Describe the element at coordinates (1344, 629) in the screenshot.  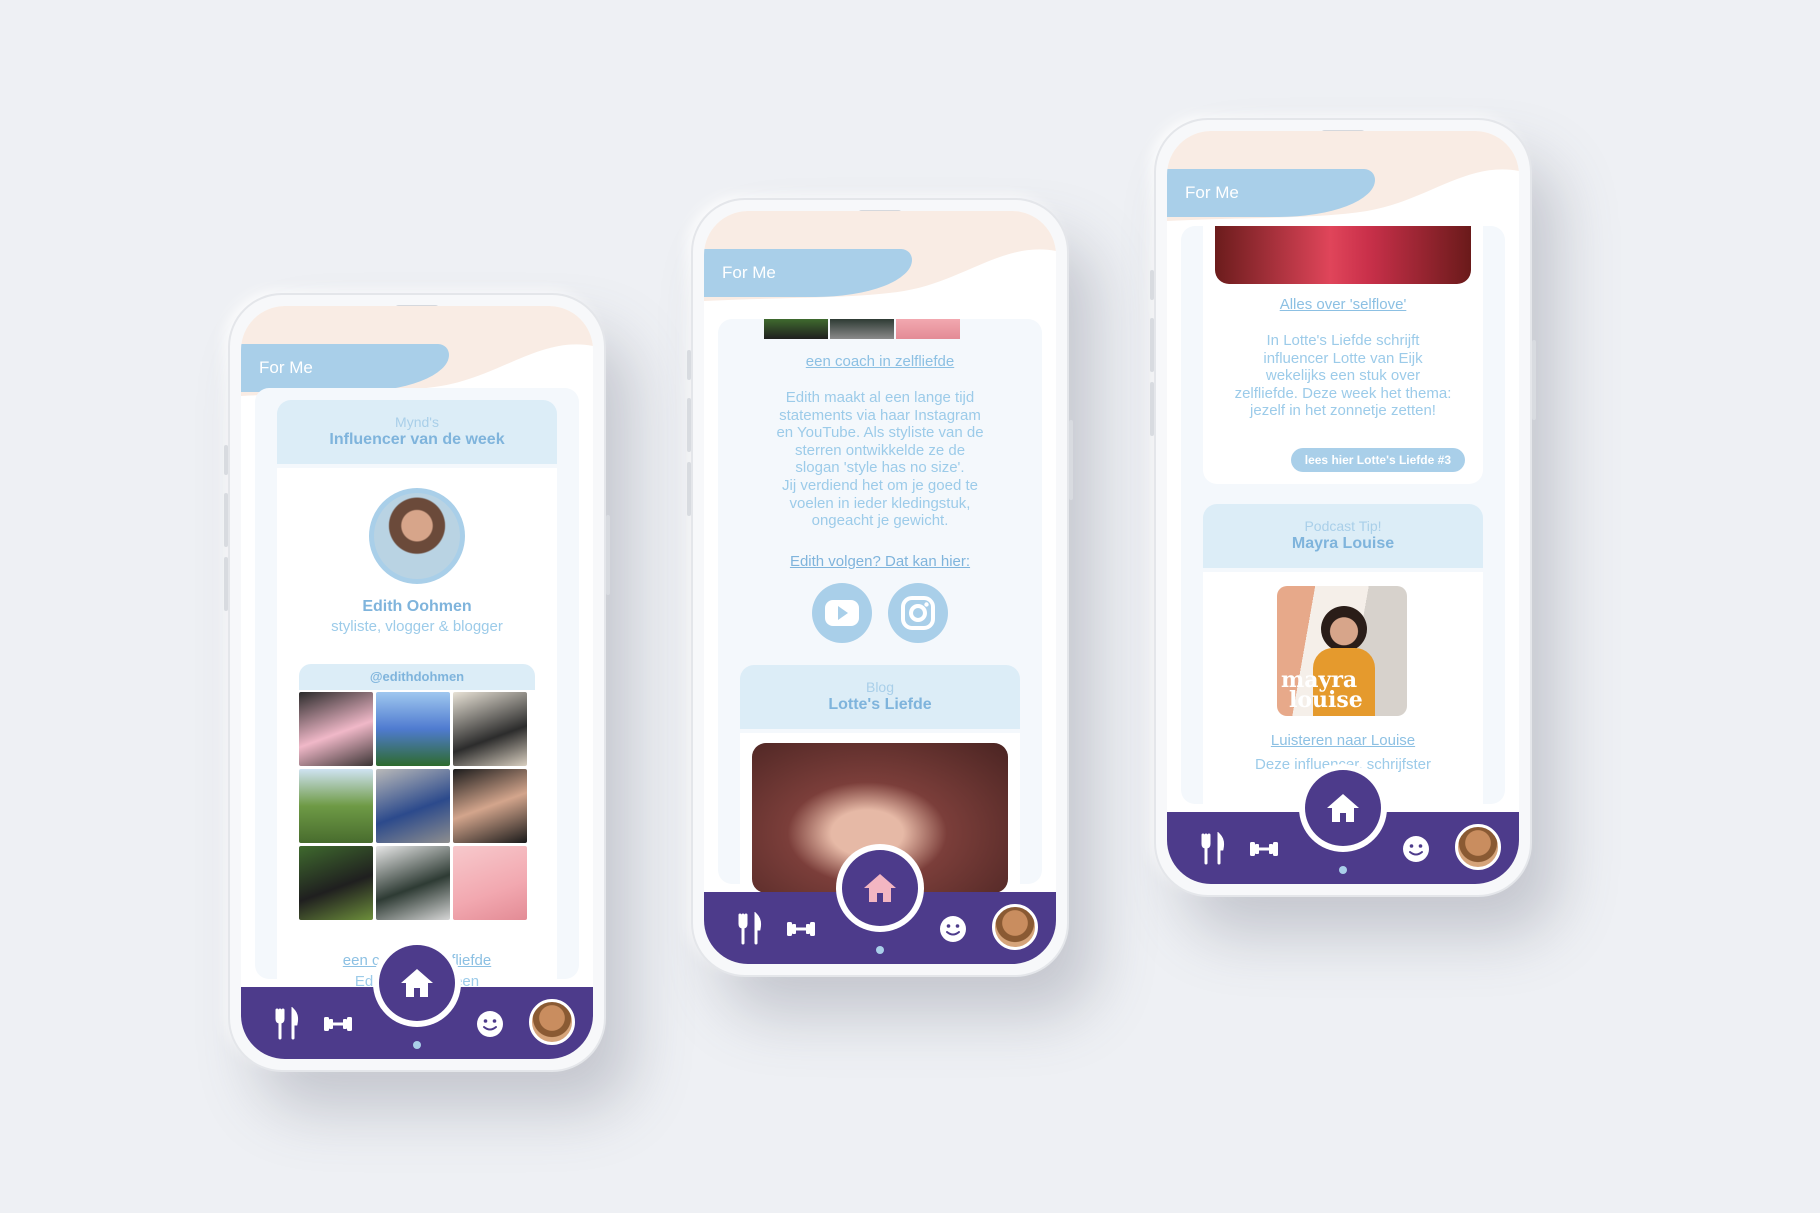
I see `podcast-cover-face` at that location.